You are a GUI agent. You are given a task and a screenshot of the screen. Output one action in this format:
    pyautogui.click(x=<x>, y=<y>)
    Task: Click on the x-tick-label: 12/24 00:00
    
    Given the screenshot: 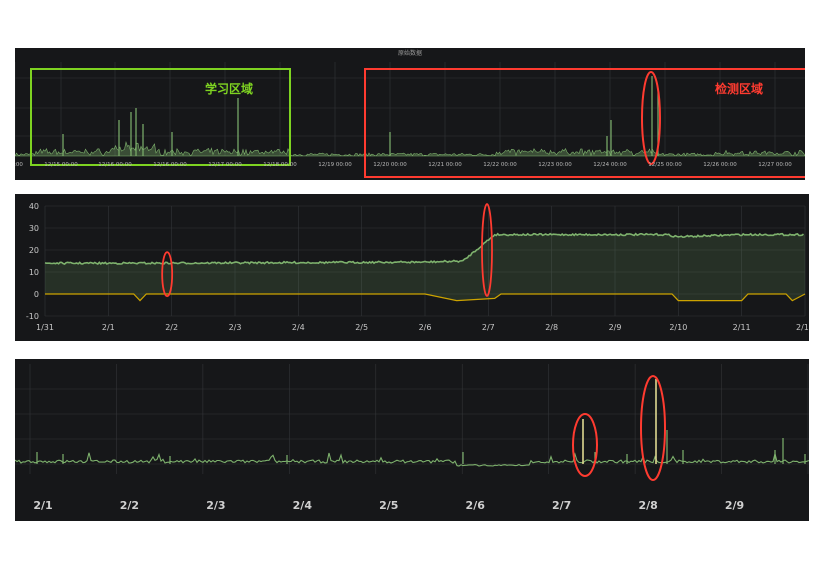 What is the action you would take?
    pyautogui.click(x=610, y=165)
    